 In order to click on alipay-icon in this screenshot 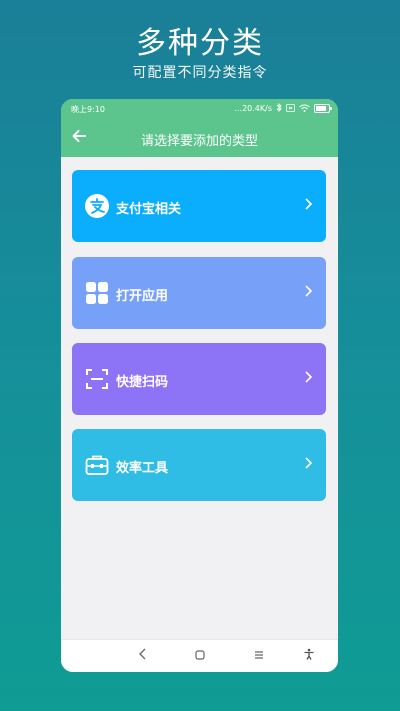, I will do `click(97, 206)`.